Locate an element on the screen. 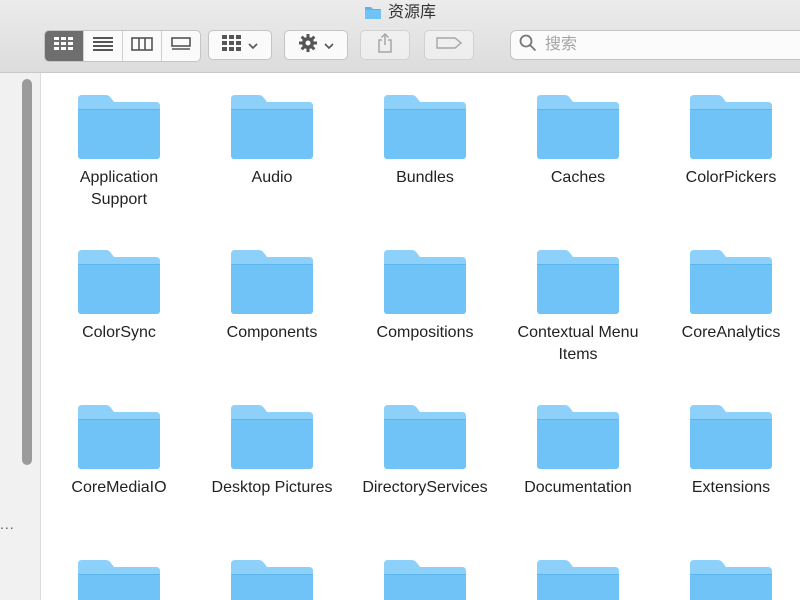 The width and height of the screenshot is (800, 600). folder-item: ColorSync is located at coordinates (119, 296).